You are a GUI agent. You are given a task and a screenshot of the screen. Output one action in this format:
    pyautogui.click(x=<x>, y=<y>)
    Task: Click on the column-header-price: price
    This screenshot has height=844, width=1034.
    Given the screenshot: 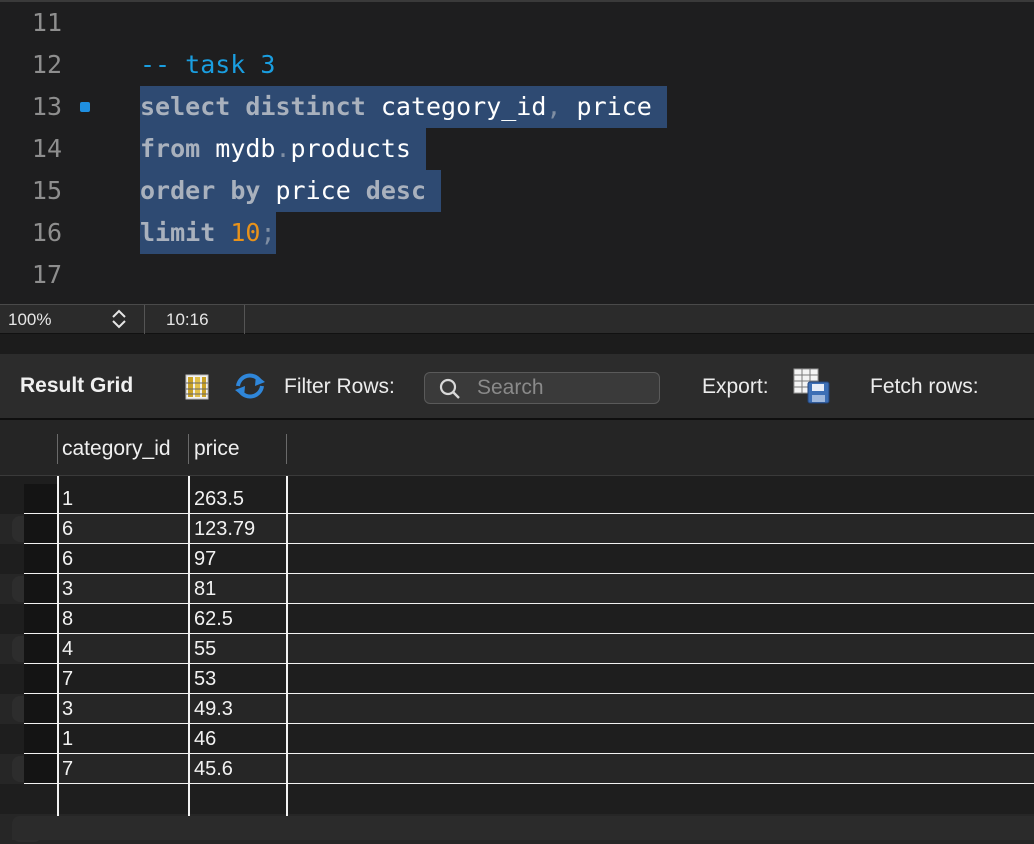 What is the action you would take?
    pyautogui.click(x=217, y=449)
    